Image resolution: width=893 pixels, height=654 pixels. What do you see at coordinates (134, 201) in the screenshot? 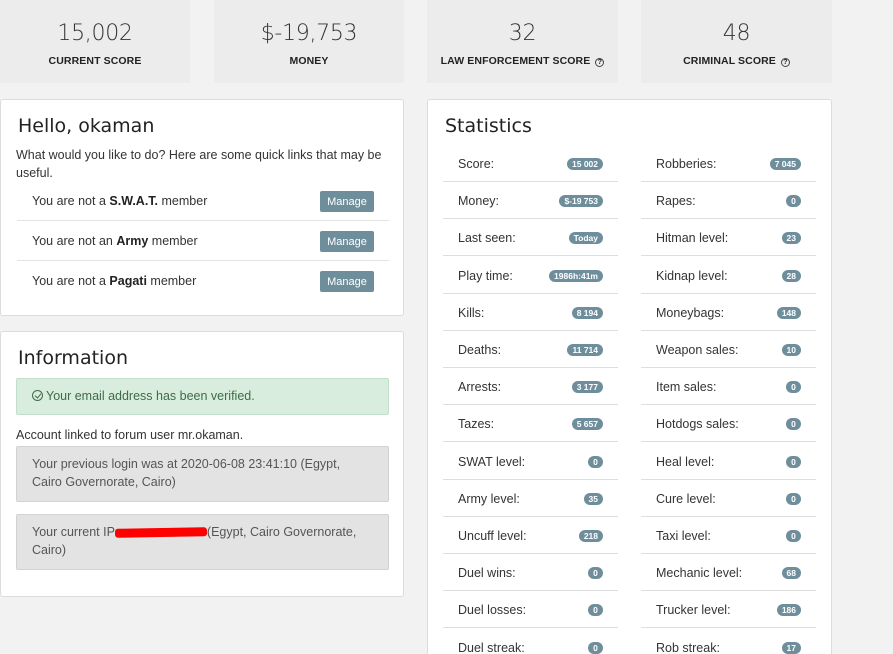
I see `membership-group: S.W.A.T.` at bounding box center [134, 201].